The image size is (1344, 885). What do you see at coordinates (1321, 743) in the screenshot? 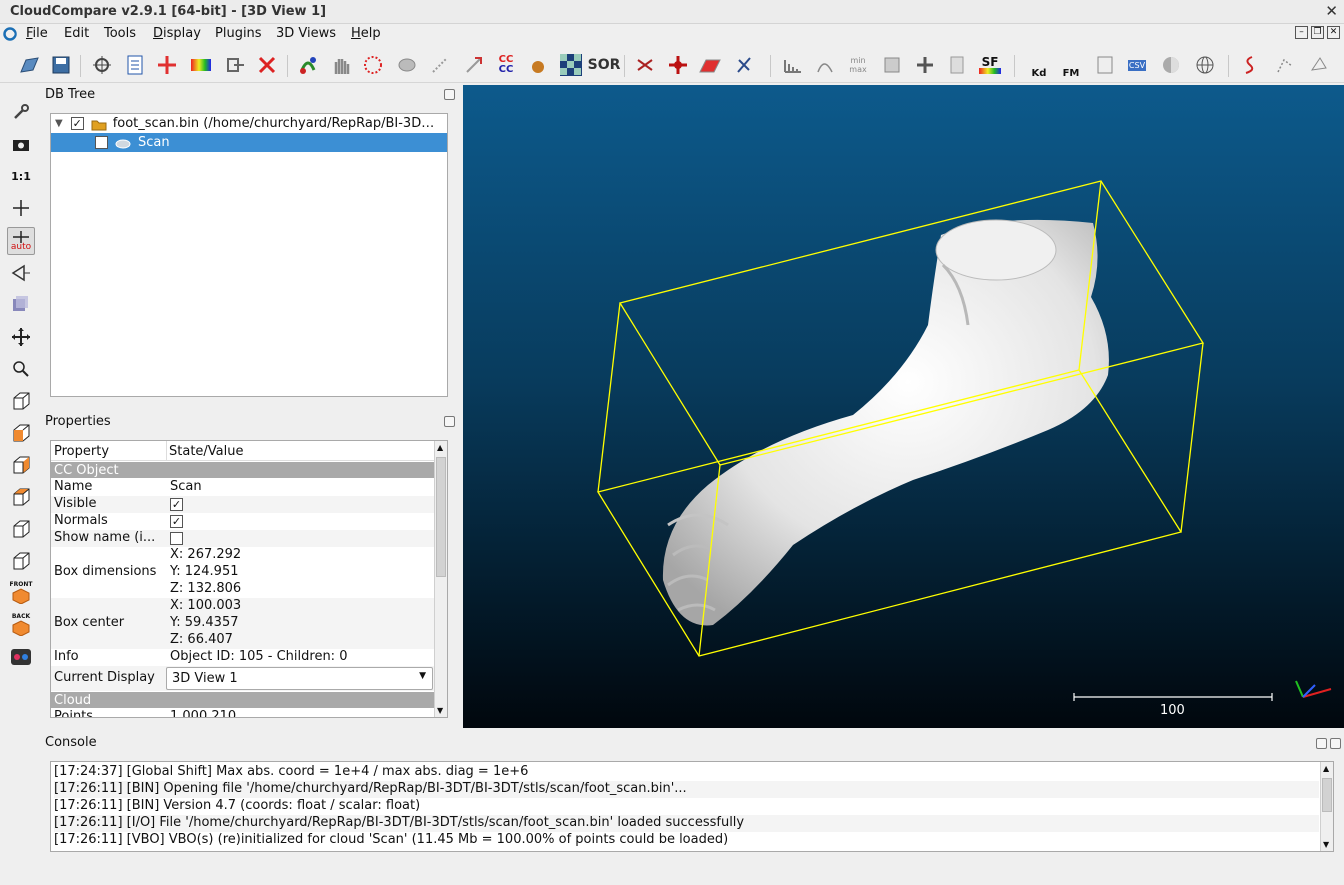
I see `console-float-button` at bounding box center [1321, 743].